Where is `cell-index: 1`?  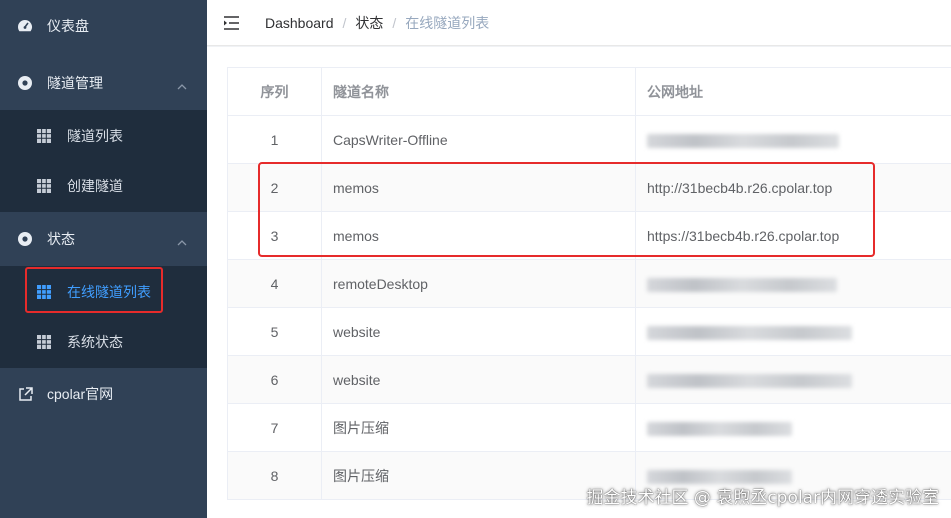
cell-index: 1 is located at coordinates (274, 139).